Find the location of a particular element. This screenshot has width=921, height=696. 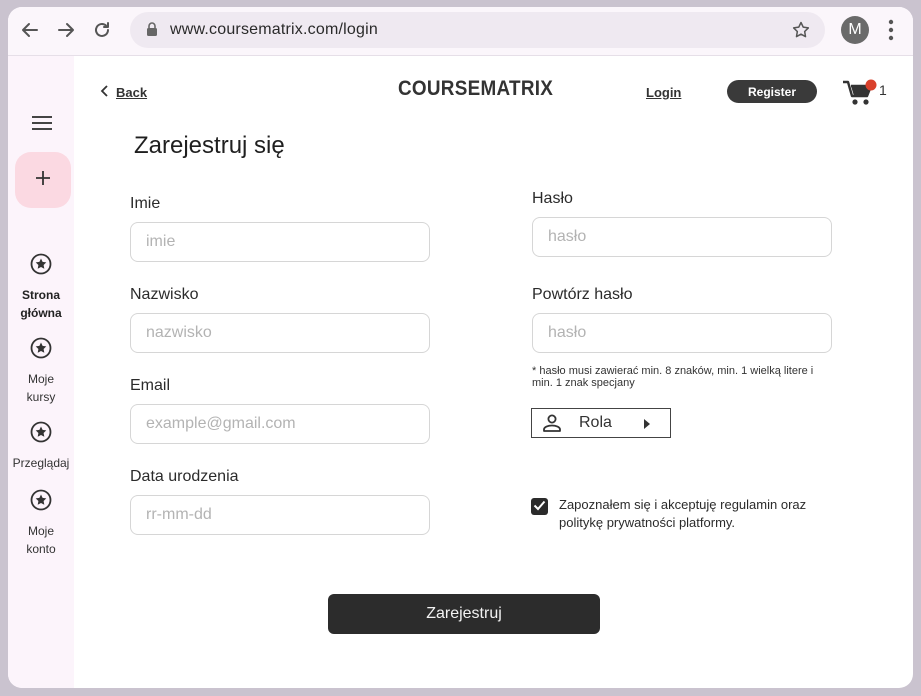

add-button is located at coordinates (43, 180).